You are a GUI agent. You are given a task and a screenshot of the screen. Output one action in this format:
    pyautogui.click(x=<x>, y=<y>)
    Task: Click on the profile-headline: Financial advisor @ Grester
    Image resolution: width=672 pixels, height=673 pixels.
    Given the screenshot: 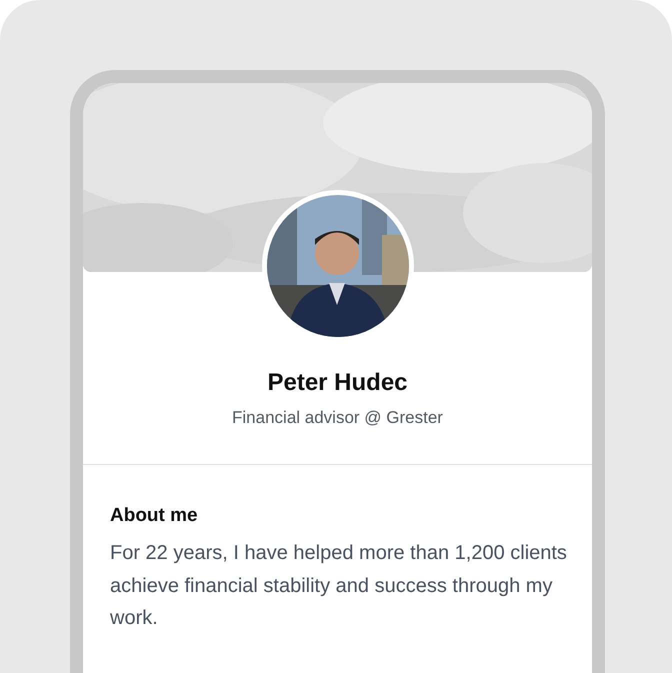 What is the action you would take?
    pyautogui.click(x=337, y=418)
    